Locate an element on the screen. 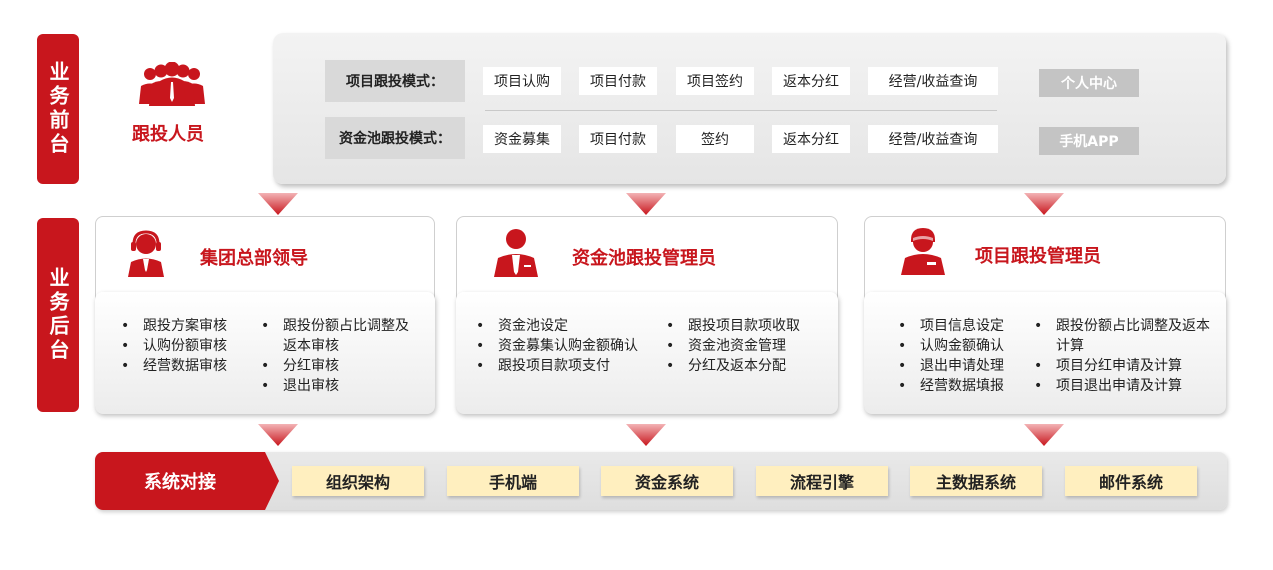  task-item: 资金募集认购金额确认 is located at coordinates (571, 346).